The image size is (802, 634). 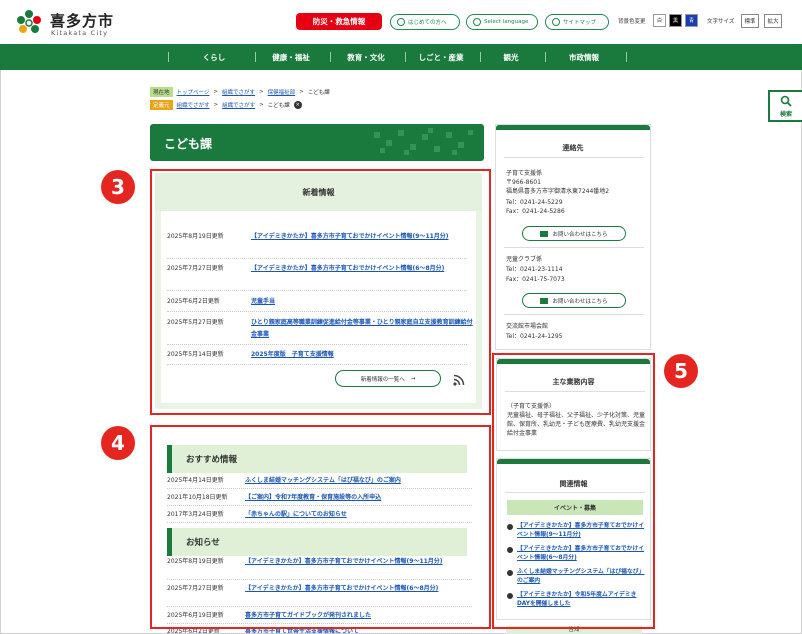 I want to click on bg-blue-button: 青, so click(x=691, y=20).